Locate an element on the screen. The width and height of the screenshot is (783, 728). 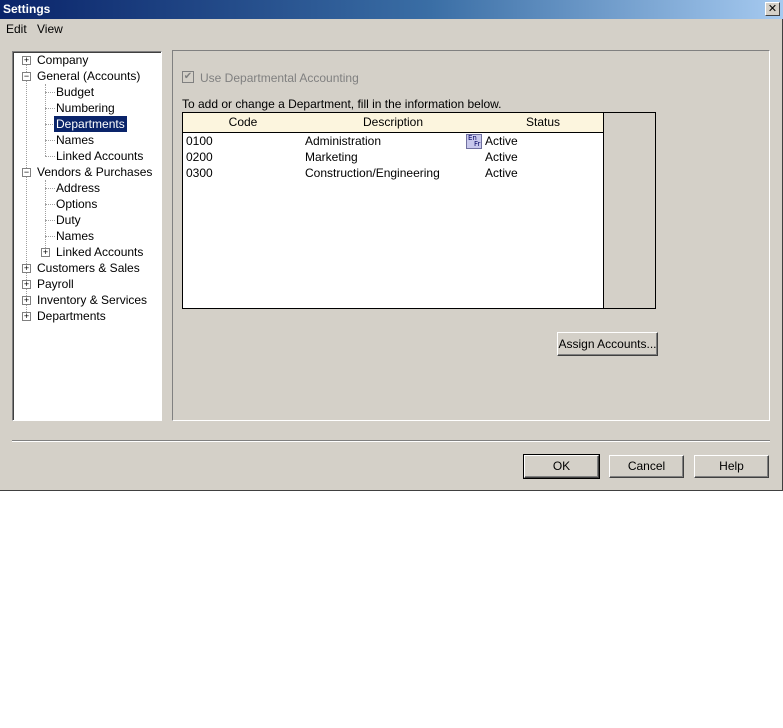
tree-item-duty: Duty is located at coordinates (68, 220).